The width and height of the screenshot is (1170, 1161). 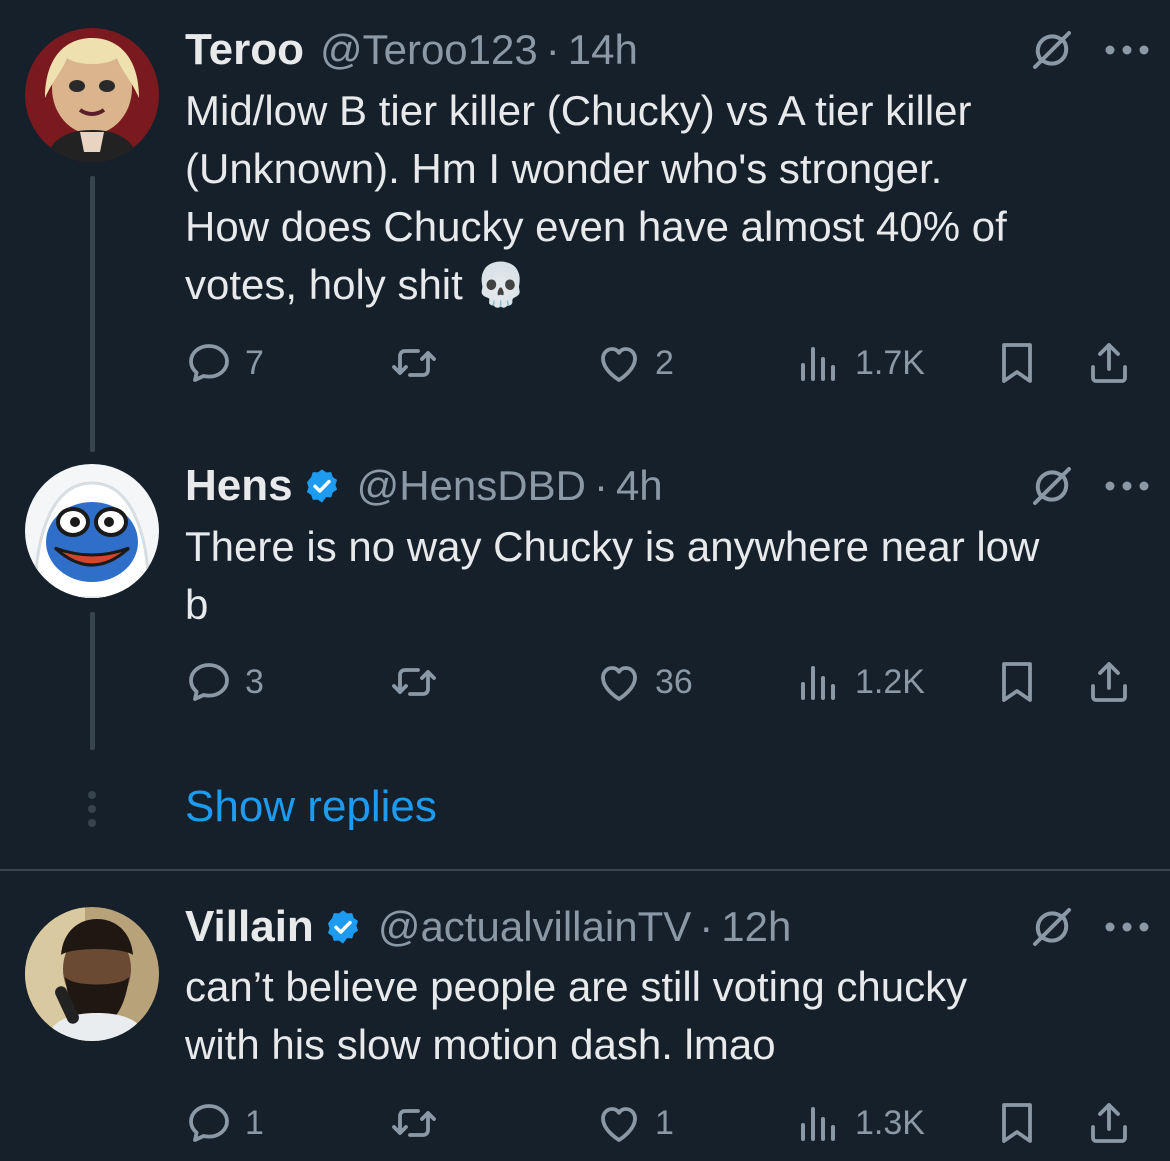 What do you see at coordinates (356, 284) in the screenshot?
I see `tweet-text-line: votes, holy shit 💀` at bounding box center [356, 284].